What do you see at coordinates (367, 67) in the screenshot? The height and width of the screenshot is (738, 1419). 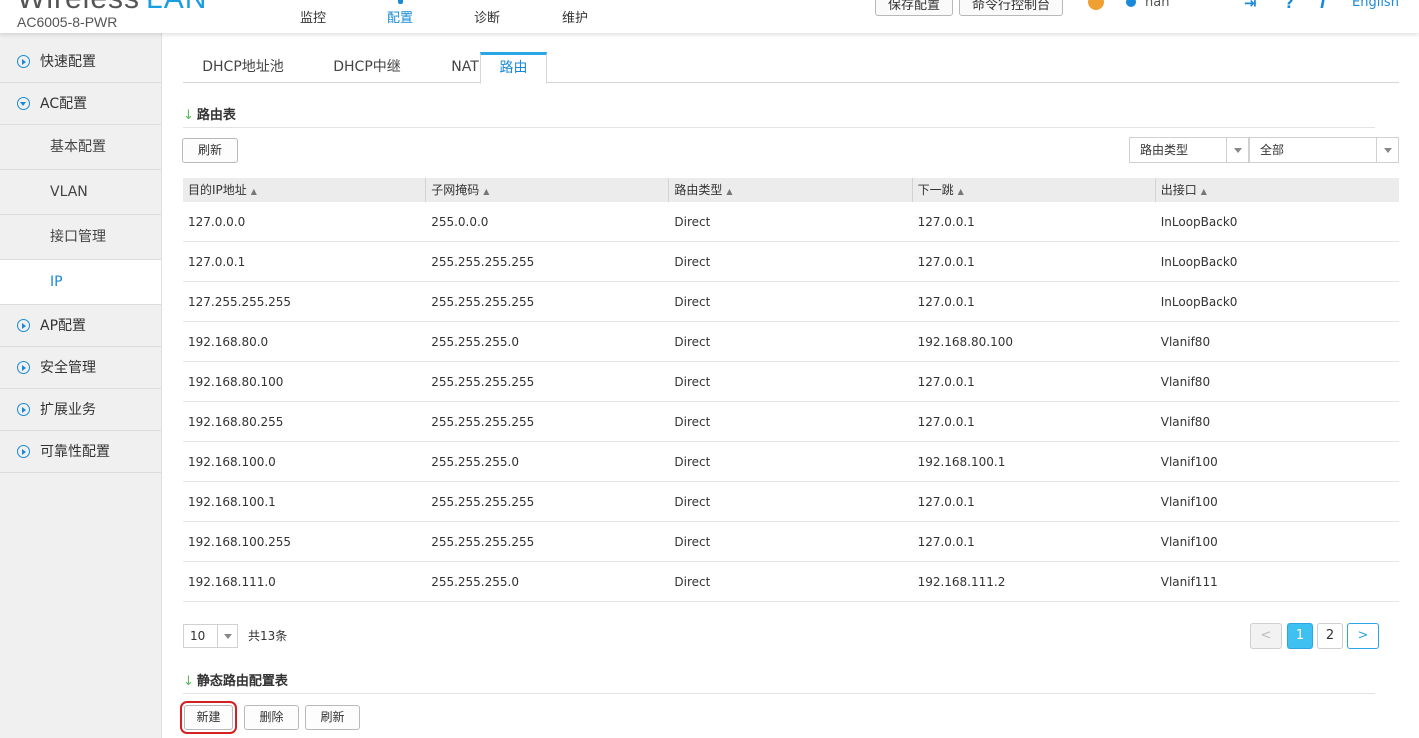 I see `tab-dhcp-relay: DHCP中继` at bounding box center [367, 67].